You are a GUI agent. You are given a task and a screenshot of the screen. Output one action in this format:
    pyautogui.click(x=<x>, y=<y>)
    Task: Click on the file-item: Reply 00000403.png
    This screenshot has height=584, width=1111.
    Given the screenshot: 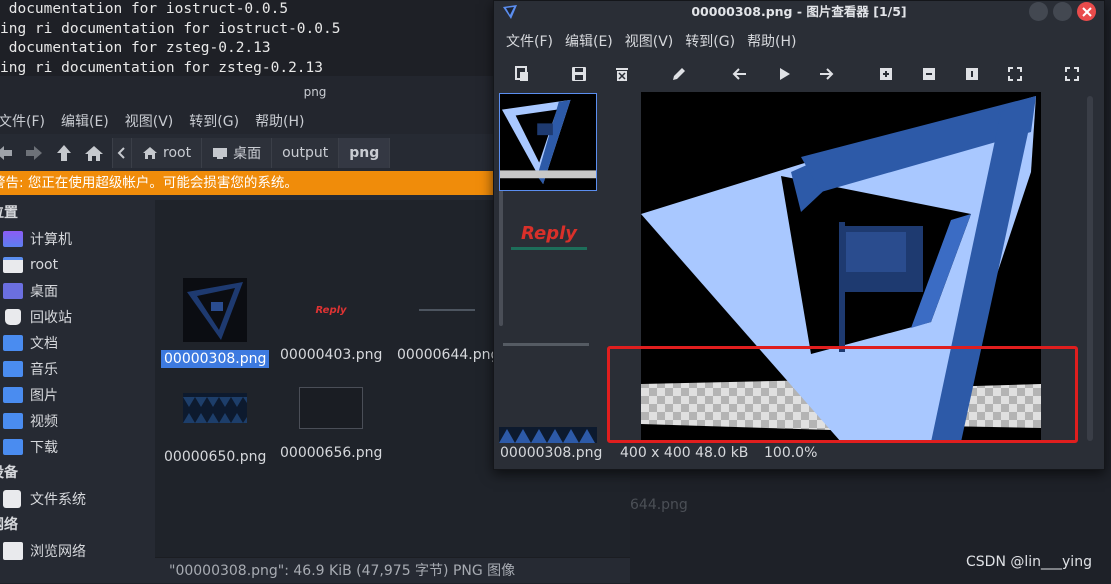 What is the action you would take?
    pyautogui.click(x=331, y=321)
    